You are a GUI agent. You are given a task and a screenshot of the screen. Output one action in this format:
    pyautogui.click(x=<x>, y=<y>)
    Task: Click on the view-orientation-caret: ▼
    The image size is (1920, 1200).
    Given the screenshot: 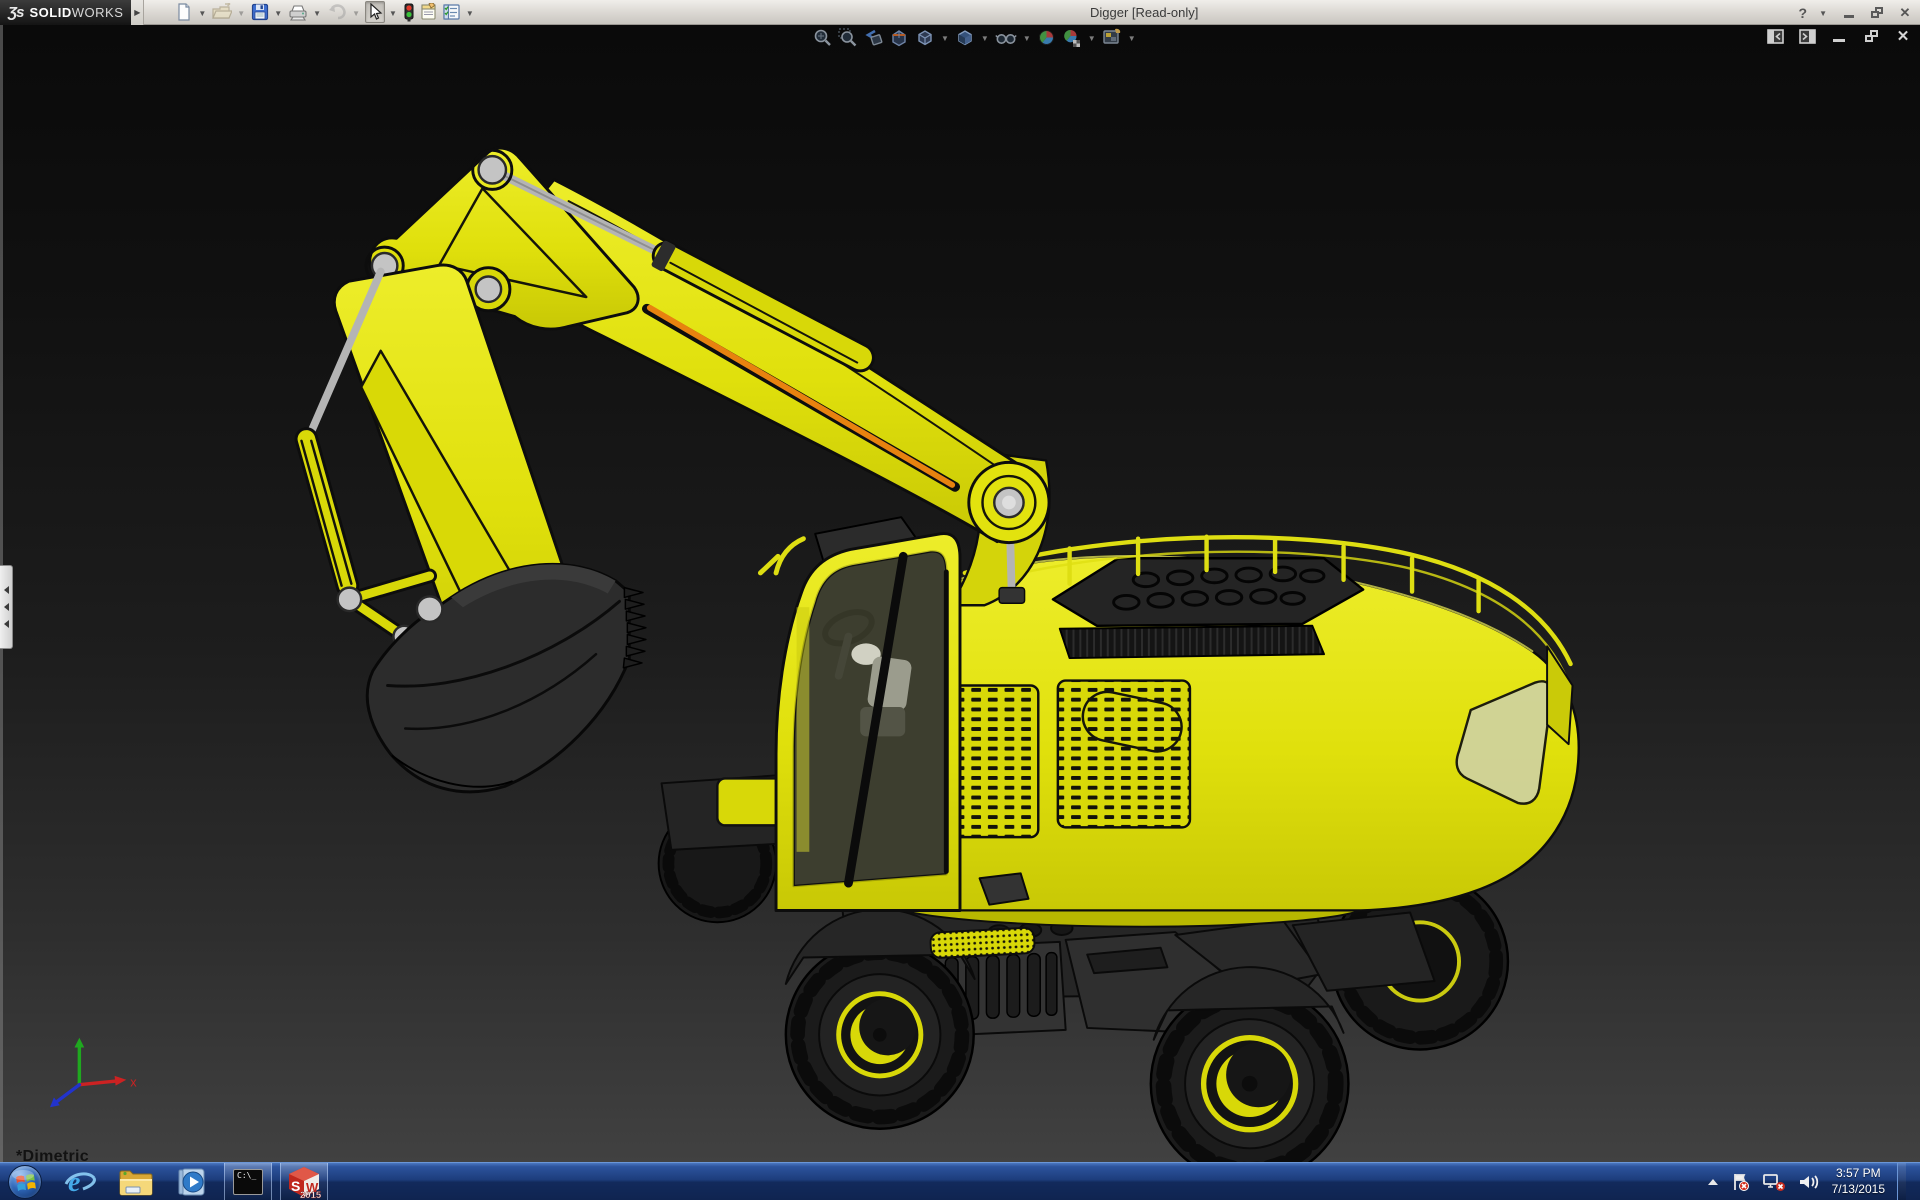 What is the action you would take?
    pyautogui.click(x=945, y=38)
    